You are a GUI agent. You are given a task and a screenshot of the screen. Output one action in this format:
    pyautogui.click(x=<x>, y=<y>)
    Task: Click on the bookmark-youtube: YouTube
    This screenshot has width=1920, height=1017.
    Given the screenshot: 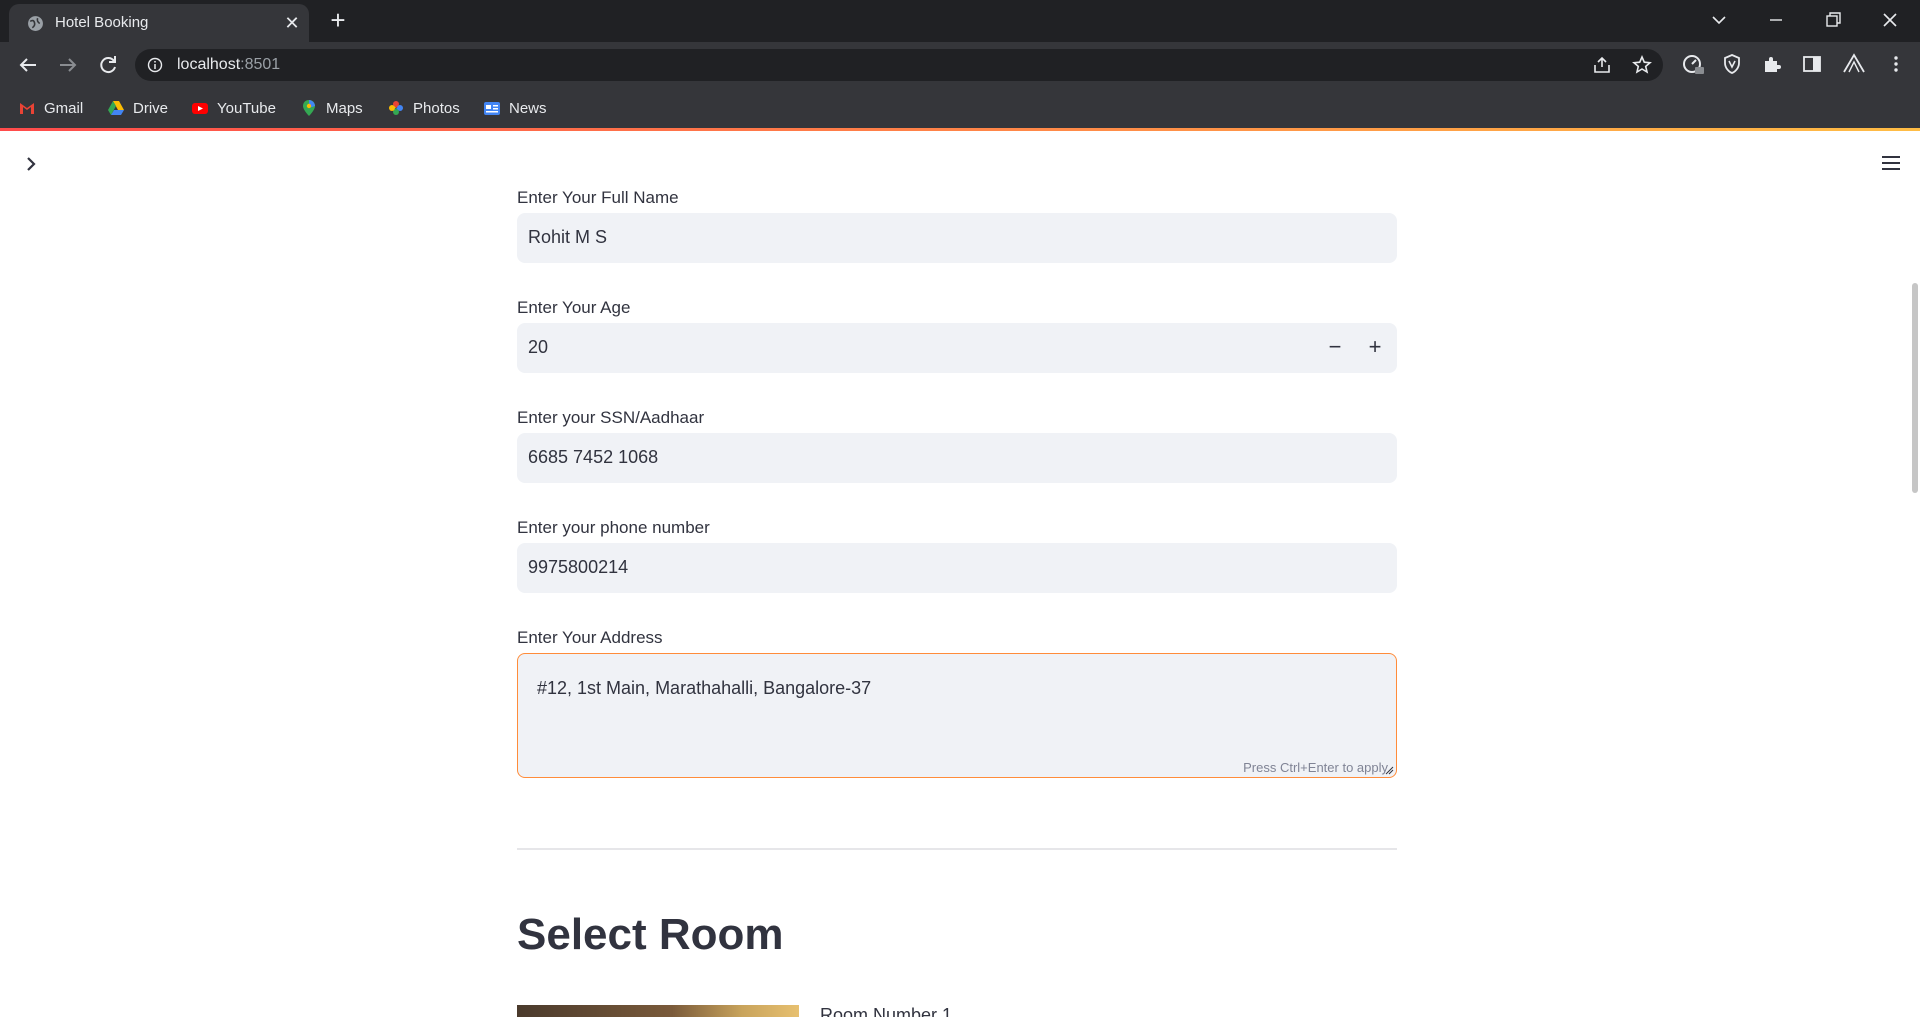 What is the action you would take?
    pyautogui.click(x=233, y=108)
    